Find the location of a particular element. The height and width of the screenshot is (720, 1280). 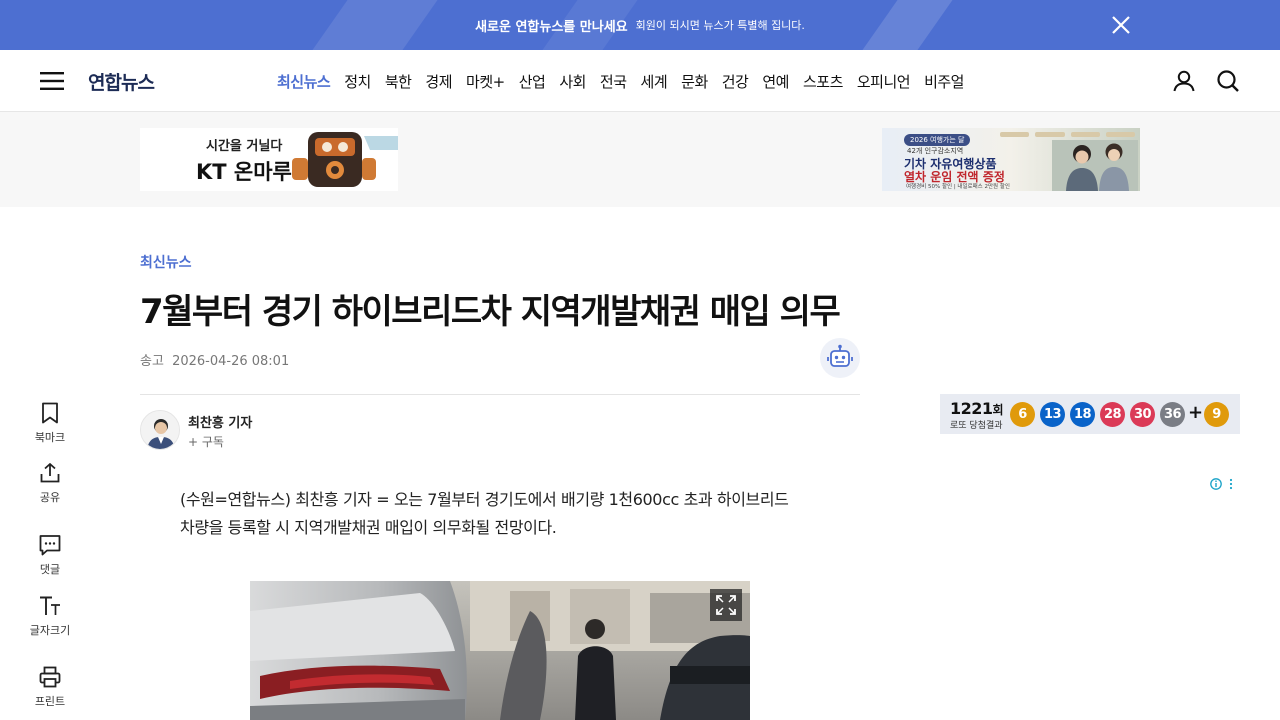

lotto-round-suffix: 회 is located at coordinates (998, 410).